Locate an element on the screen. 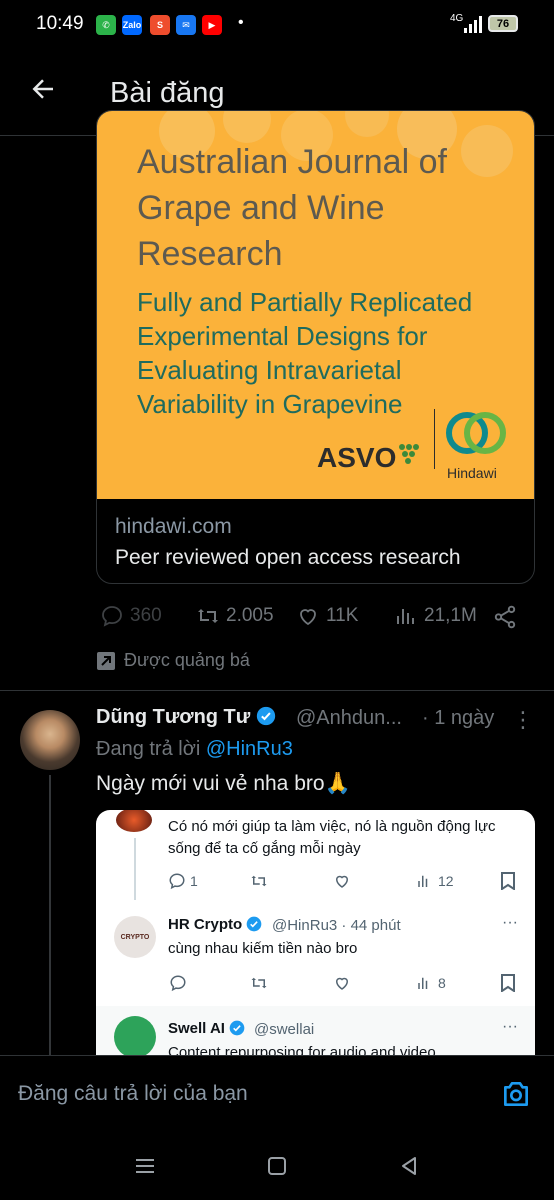 This screenshot has height=1200, width=554. replying-to-link: @HinRu3 is located at coordinates (249, 749).